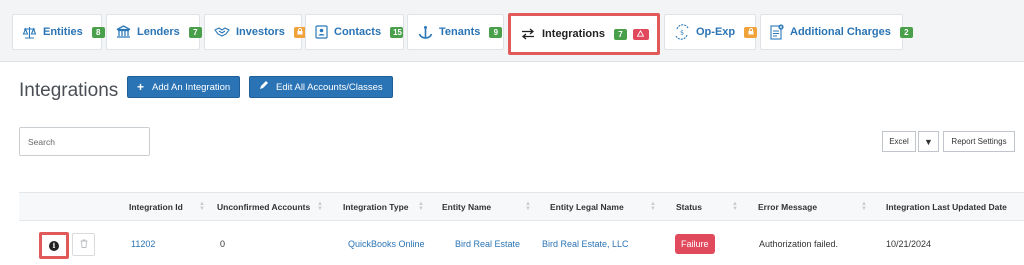 The width and height of the screenshot is (1024, 265). I want to click on column-header-unconfirmed-accounts: Unconfirmed Accounts, so click(263, 207).